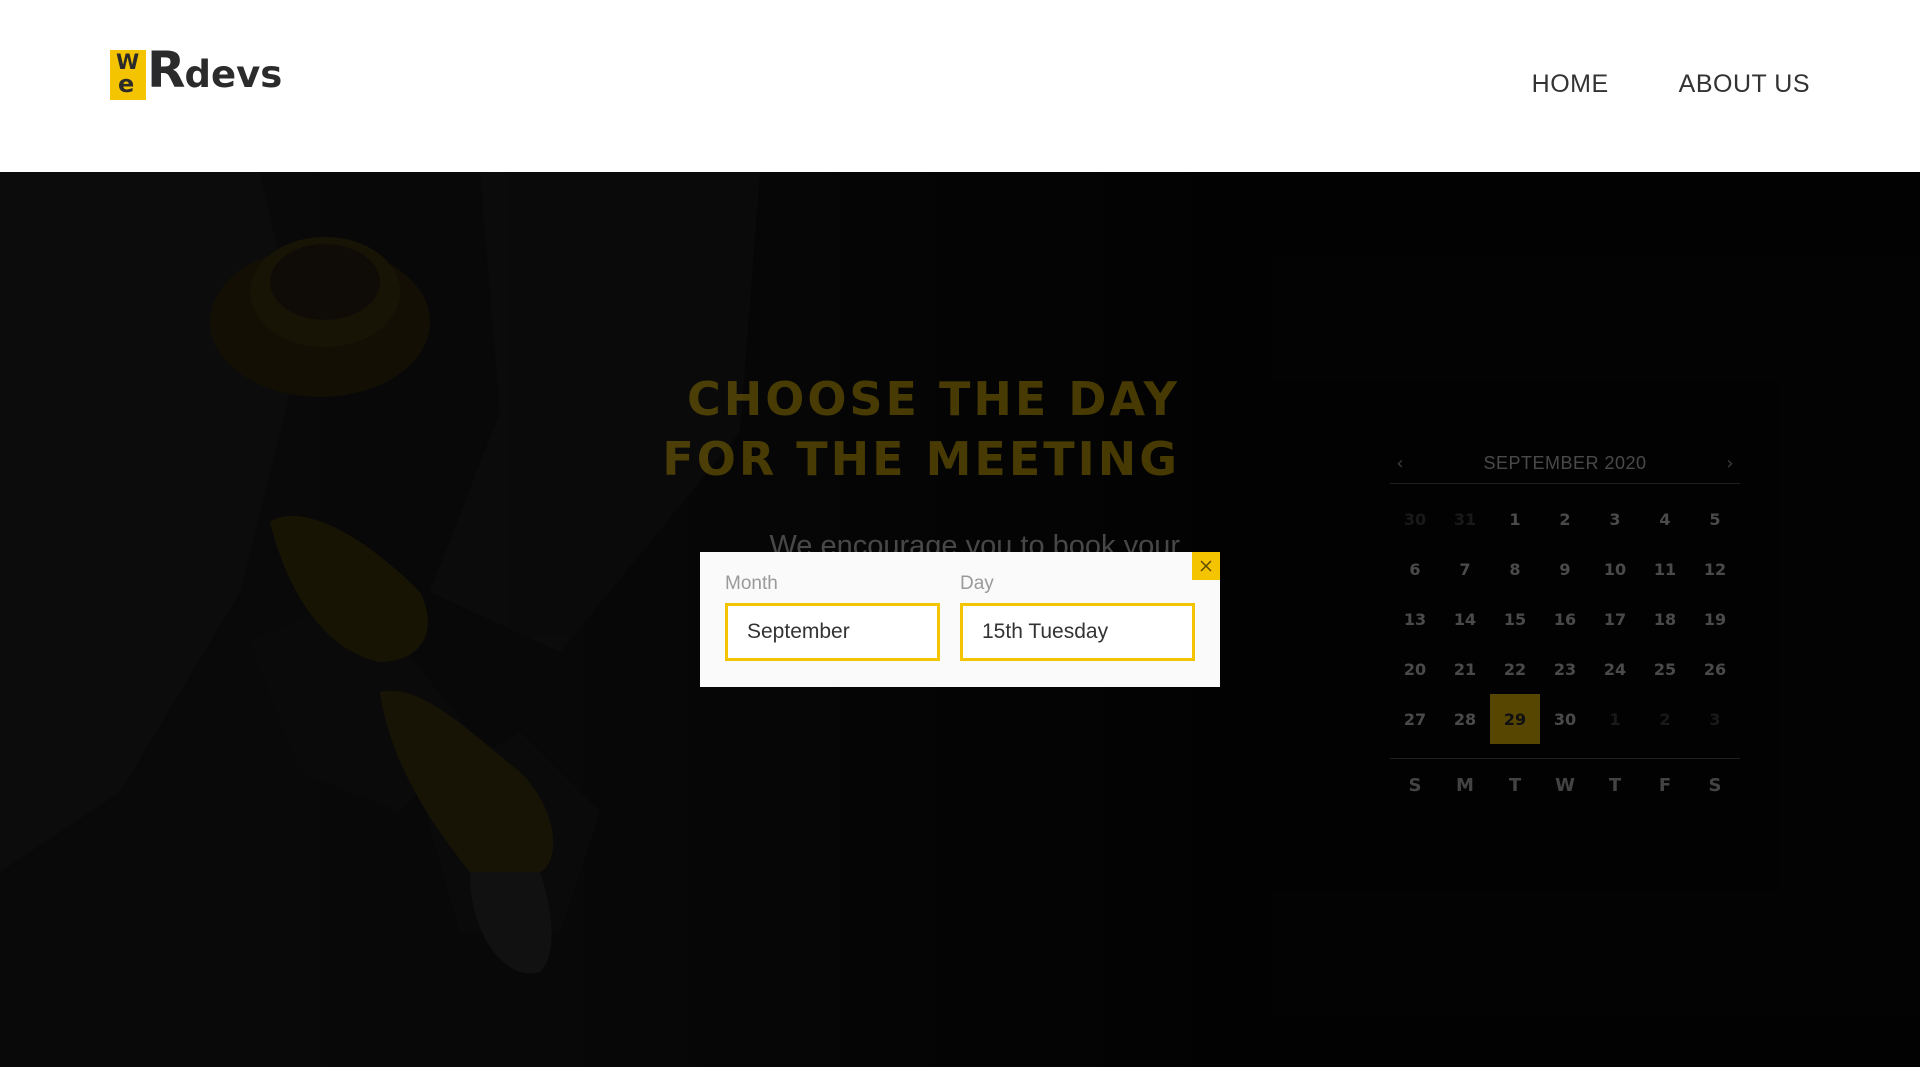 This screenshot has width=1920, height=1069. What do you see at coordinates (832, 632) in the screenshot?
I see `month-input: September` at bounding box center [832, 632].